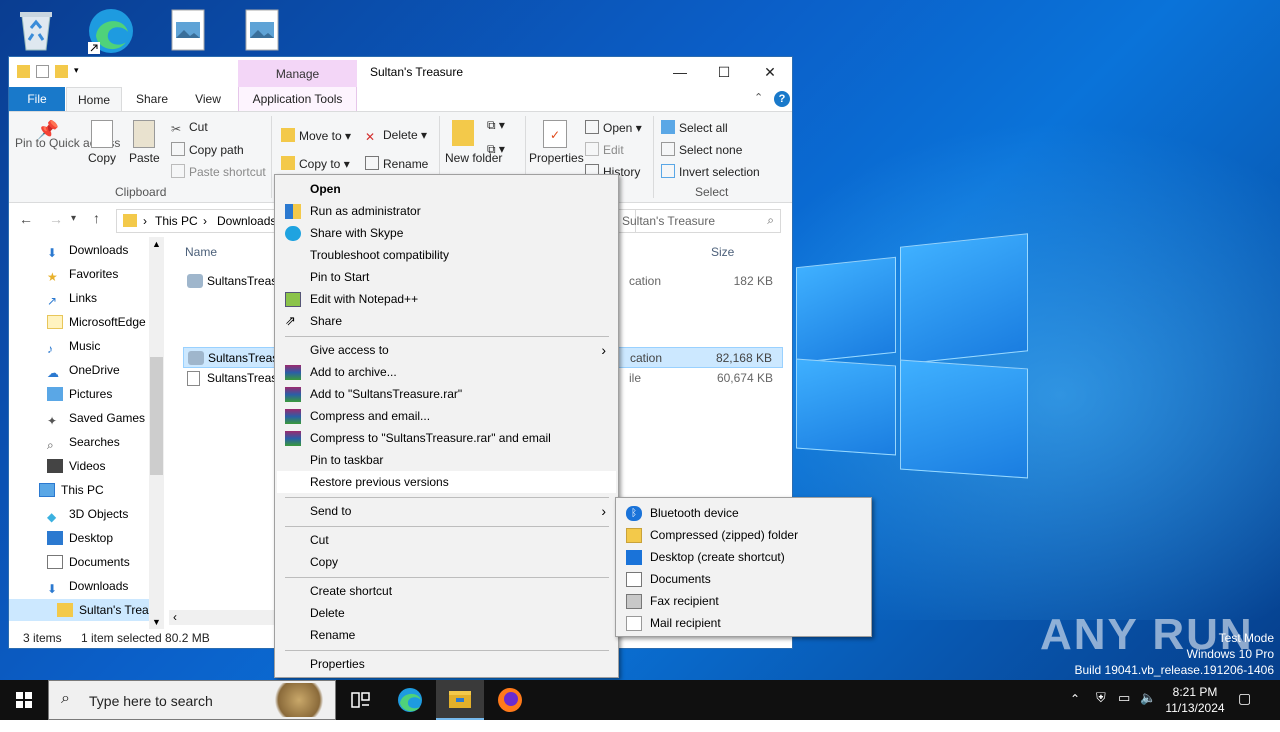  Describe the element at coordinates (82, 274) in the screenshot. I see `nav-item-favorites: ★ Favorites` at that location.